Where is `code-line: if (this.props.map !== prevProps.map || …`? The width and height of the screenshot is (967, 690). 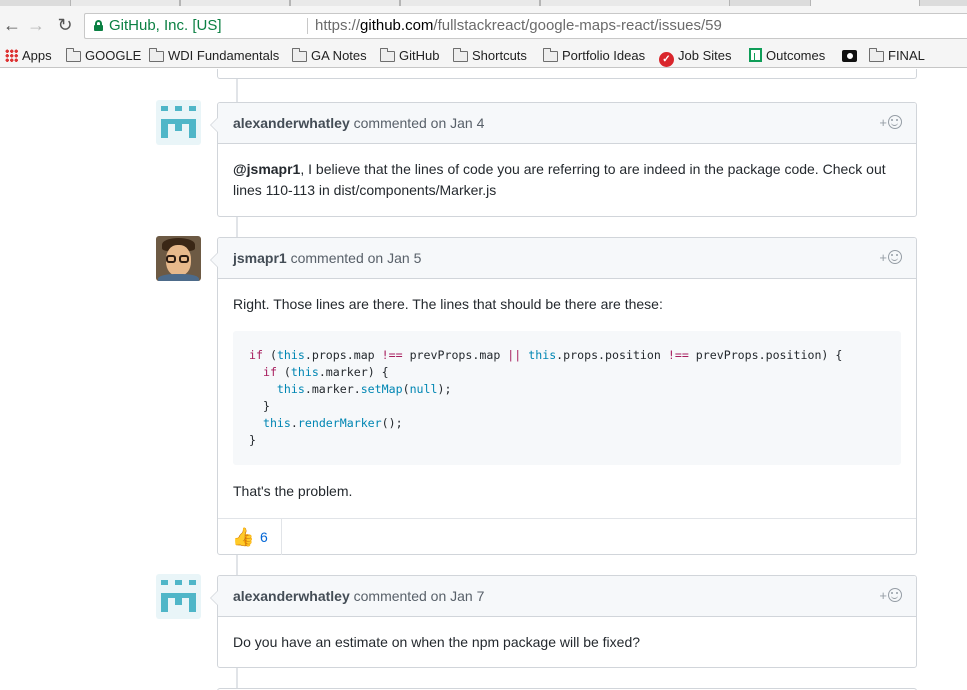 code-line: if (this.props.map !== prevProps.map || … is located at coordinates (546, 355).